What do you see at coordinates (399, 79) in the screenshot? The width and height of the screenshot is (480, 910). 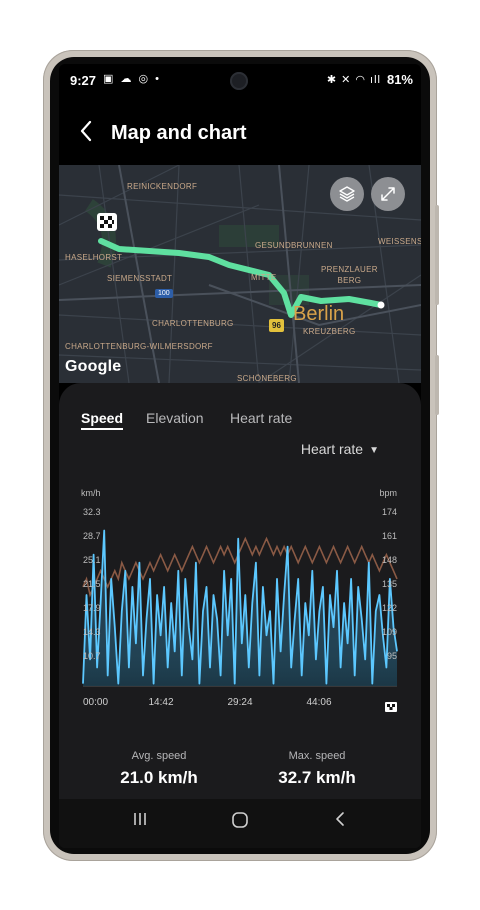 I see `battery-level: 81%` at bounding box center [399, 79].